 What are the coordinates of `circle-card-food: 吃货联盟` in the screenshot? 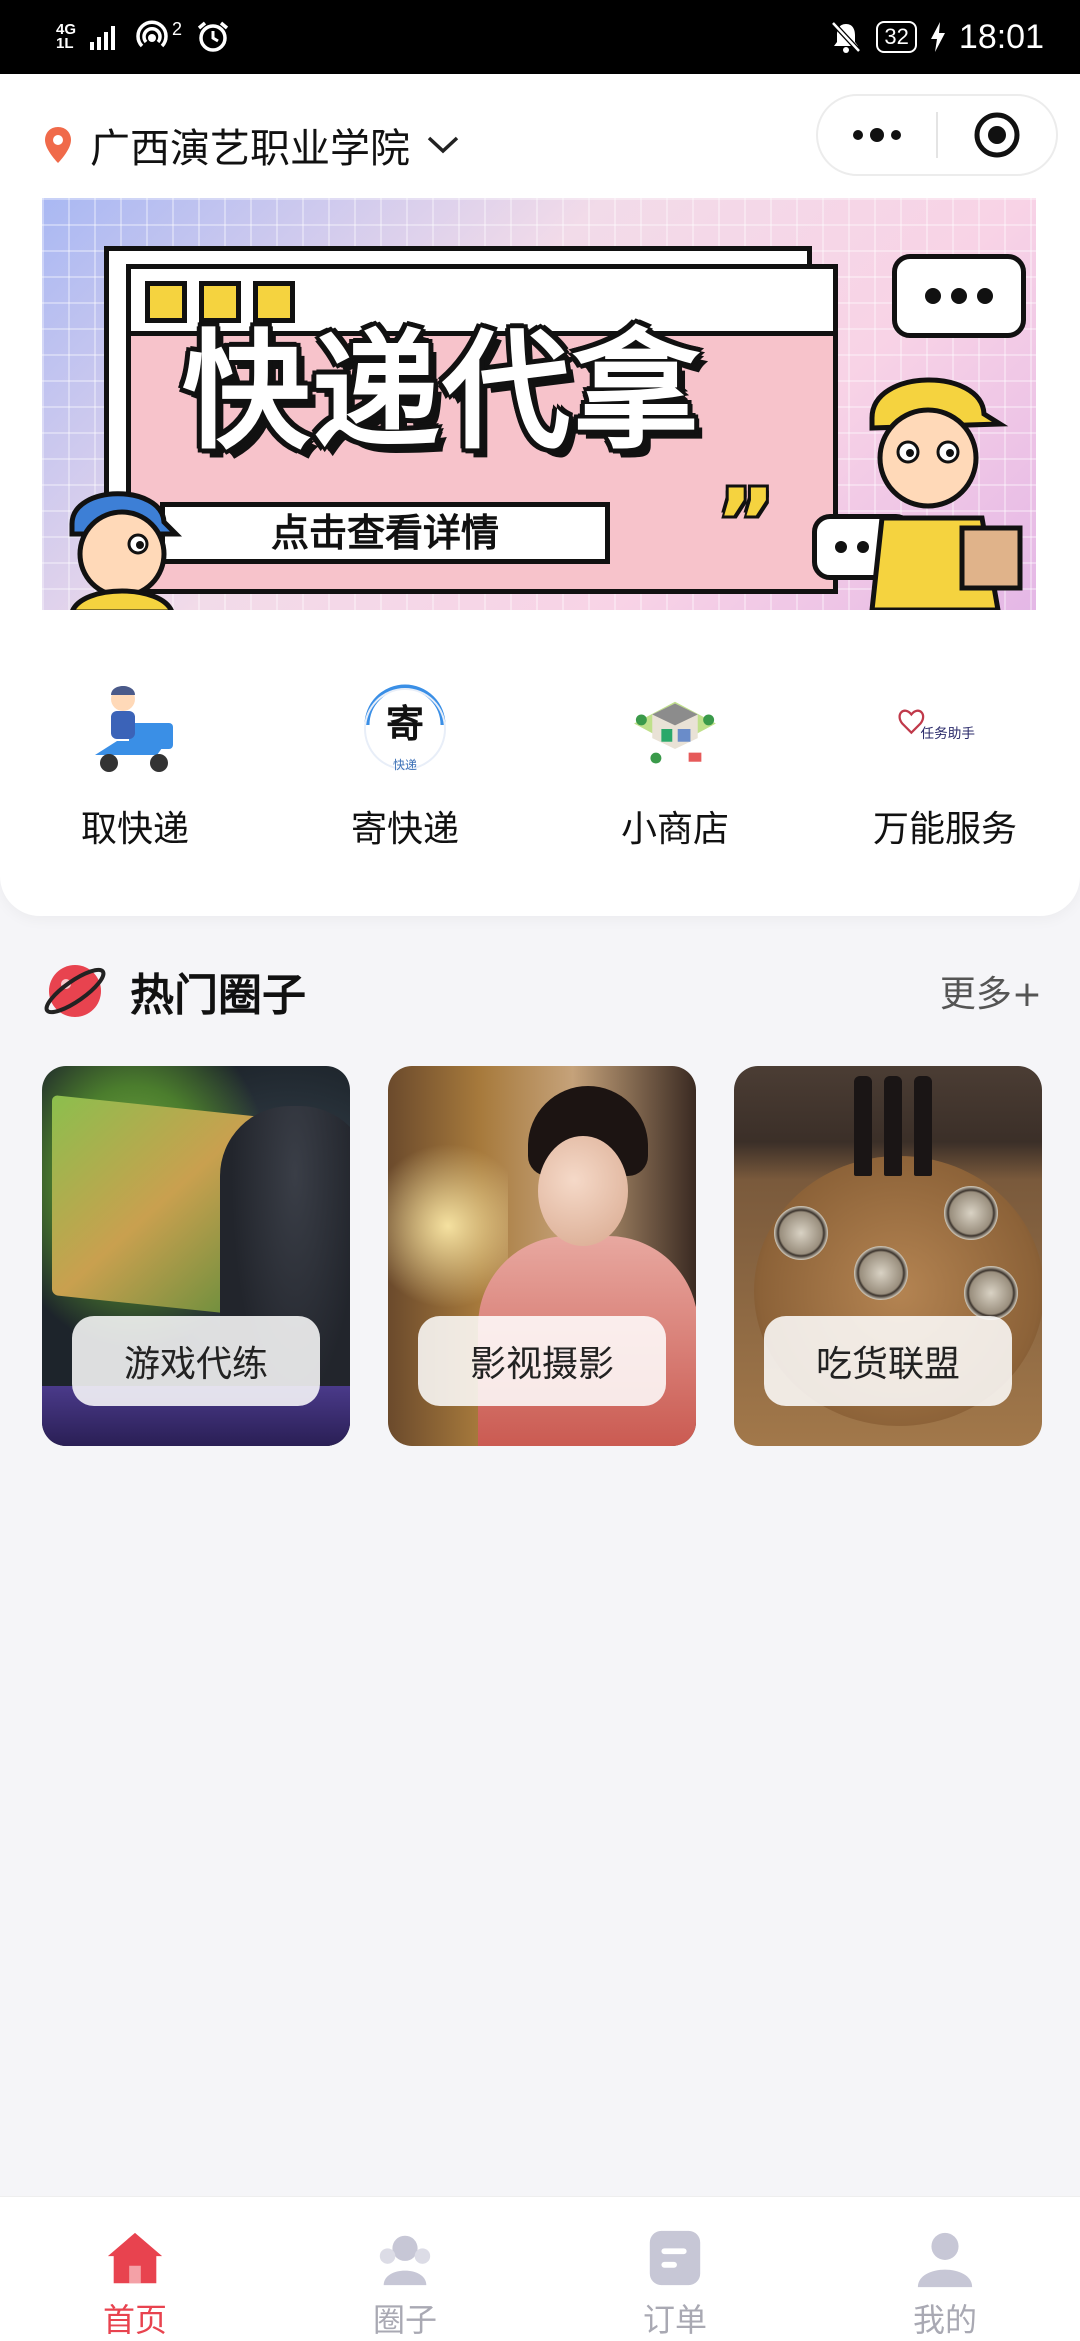 It's located at (888, 1256).